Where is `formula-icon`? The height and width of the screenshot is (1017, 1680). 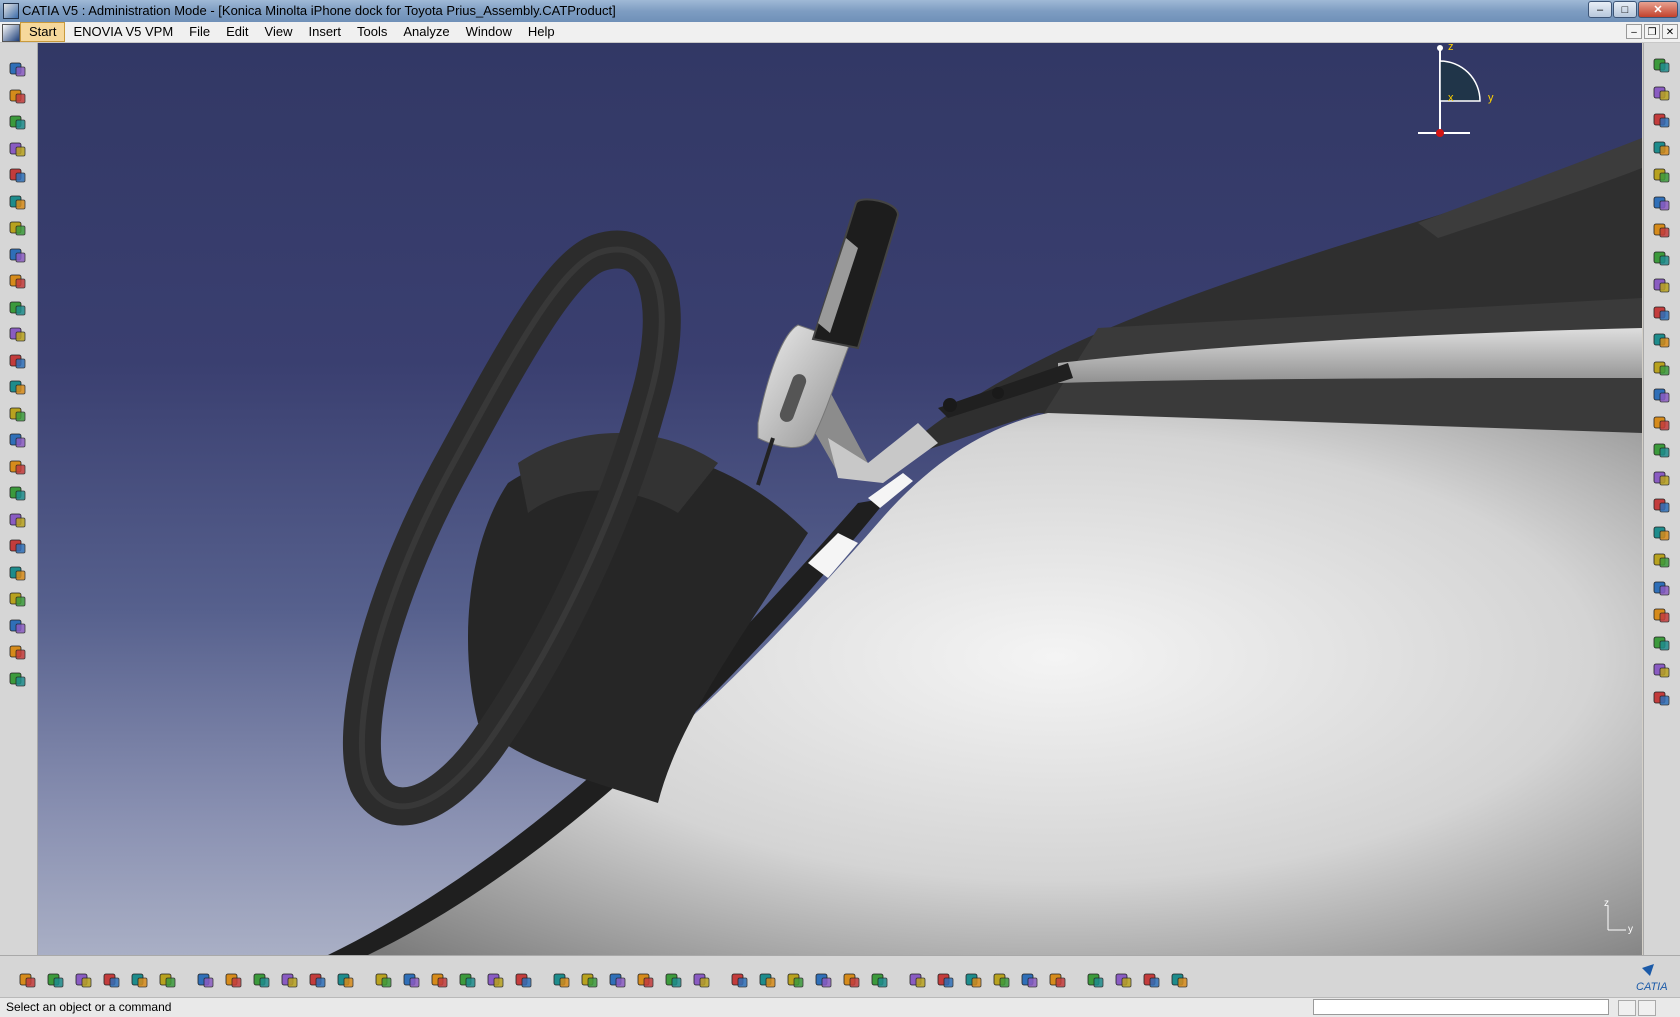
formula-icon is located at coordinates (318, 980).